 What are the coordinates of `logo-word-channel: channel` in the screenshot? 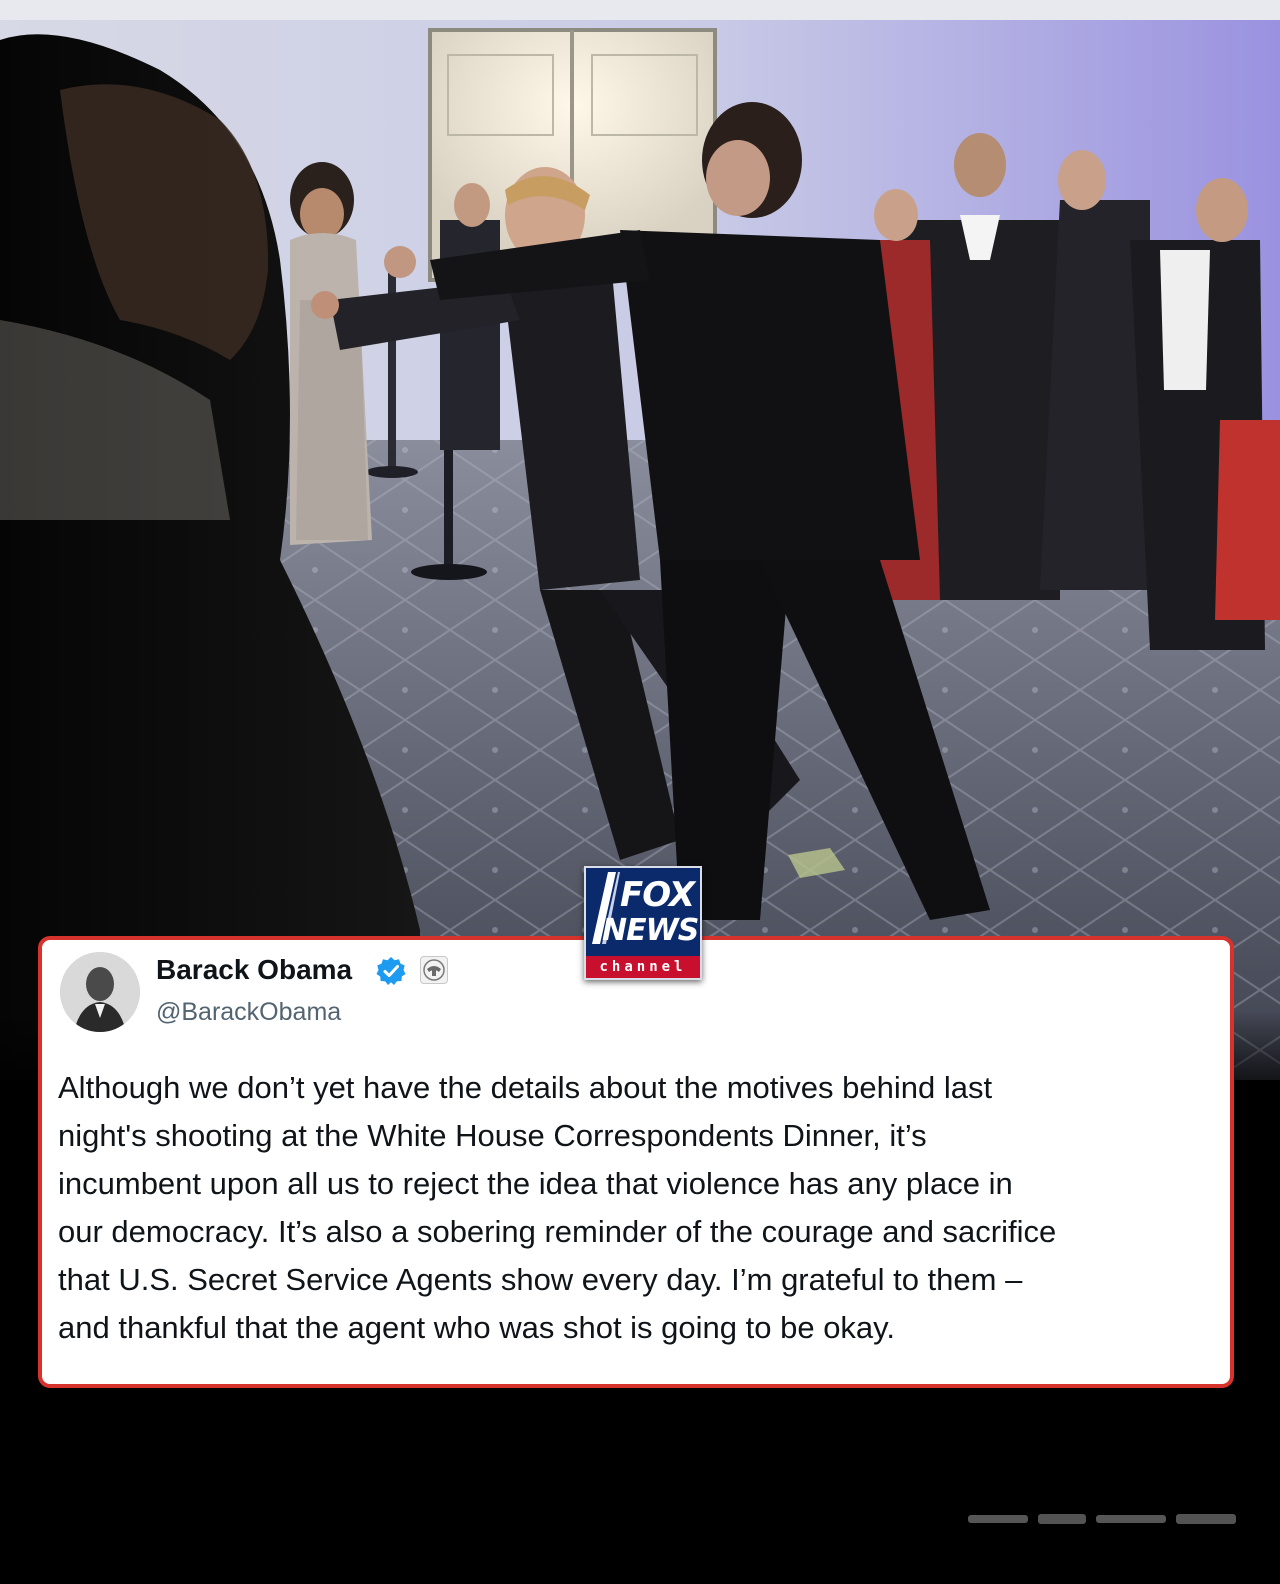 It's located at (643, 967).